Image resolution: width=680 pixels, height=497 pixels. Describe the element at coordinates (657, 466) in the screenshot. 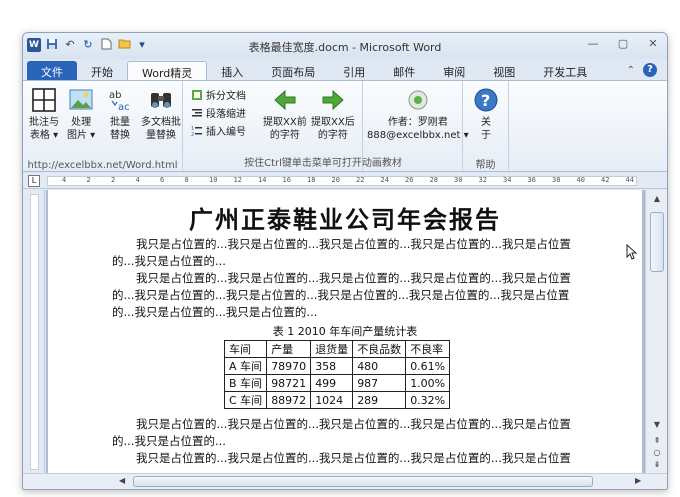

I see `next-page-icon: ⇟` at that location.